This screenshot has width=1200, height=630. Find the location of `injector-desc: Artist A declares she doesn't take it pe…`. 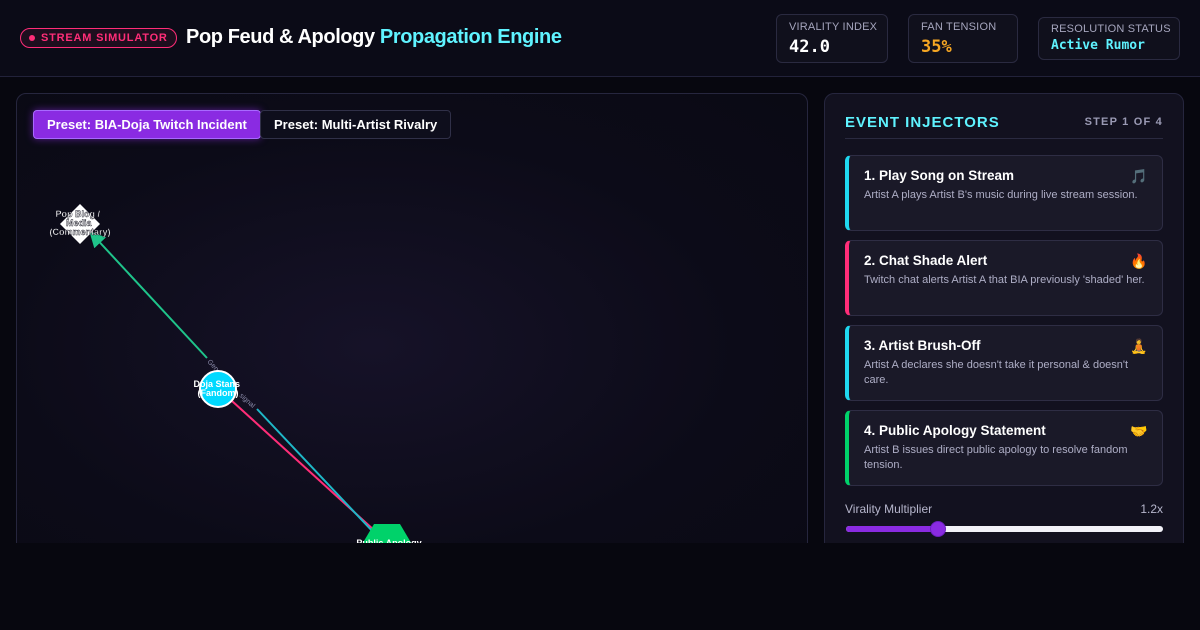

injector-desc: Artist A declares she doesn't take it pe… is located at coordinates (996, 372).